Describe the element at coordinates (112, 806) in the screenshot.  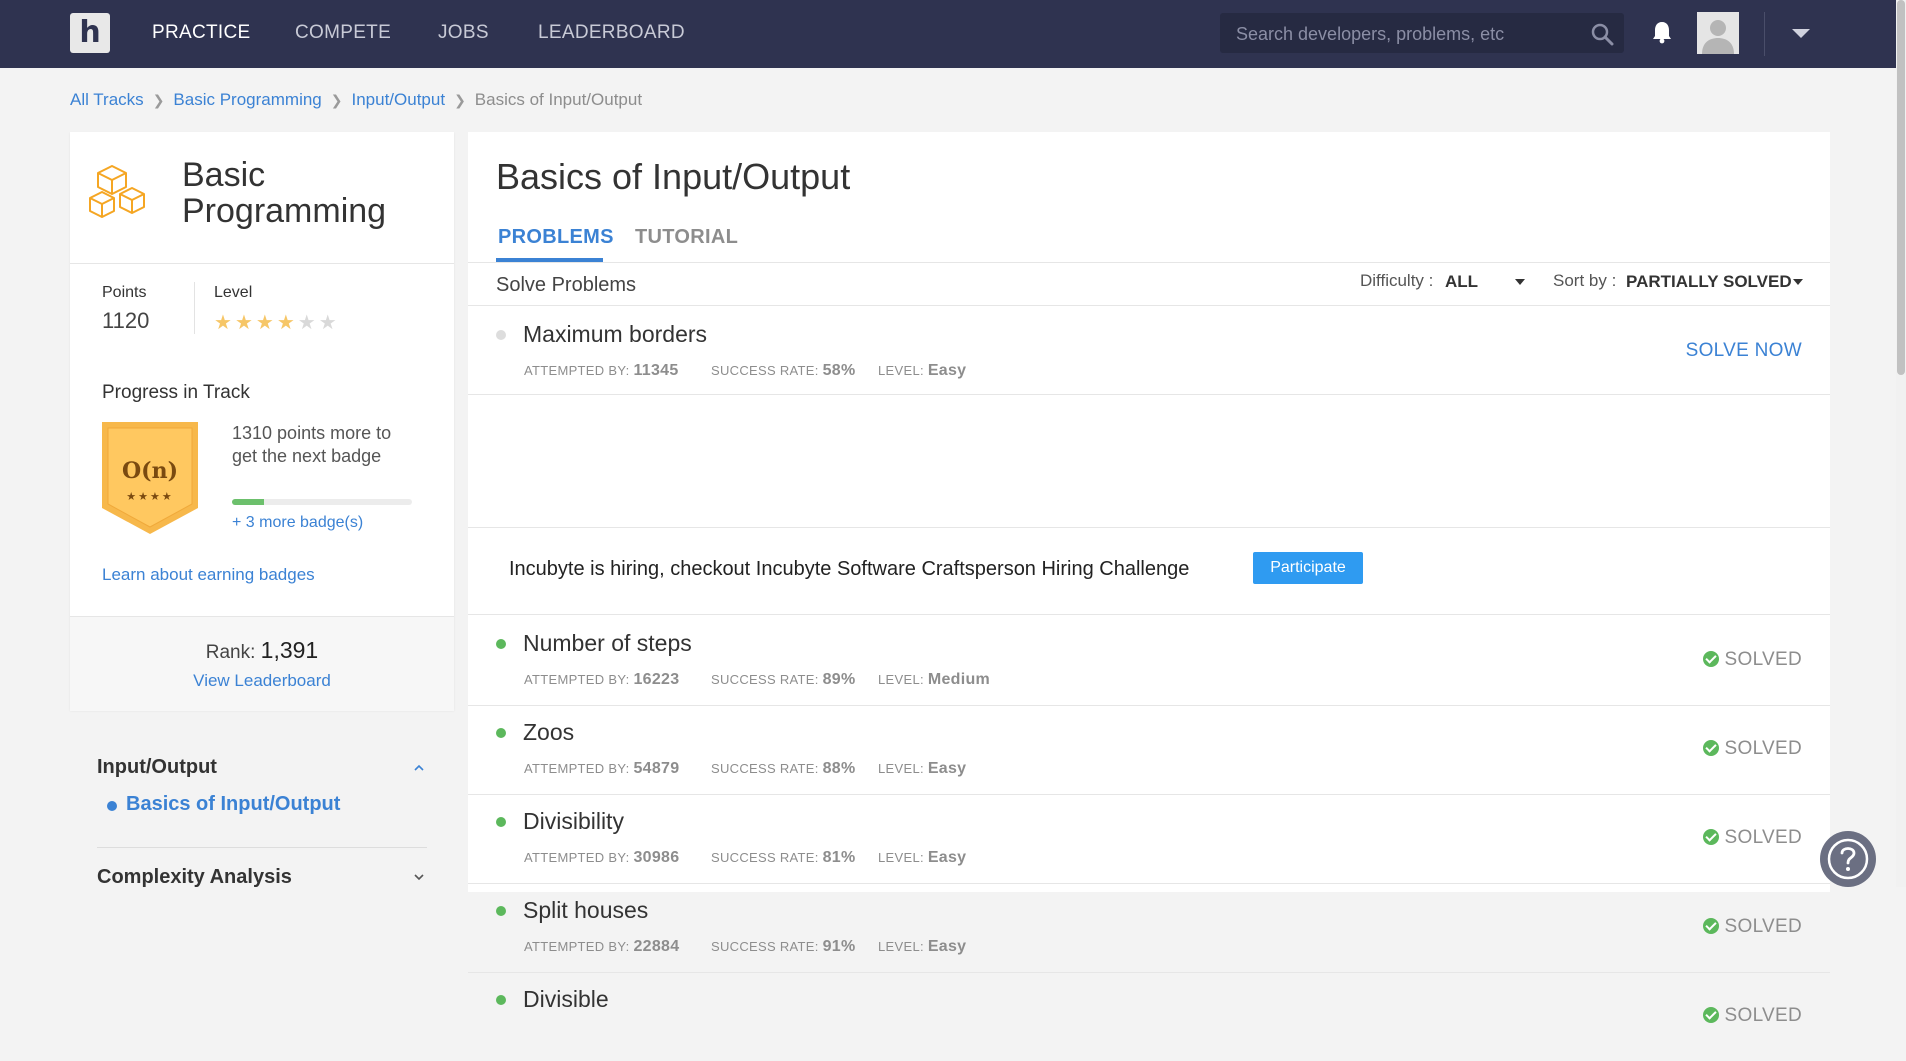
I see `active-dot-icon` at that location.